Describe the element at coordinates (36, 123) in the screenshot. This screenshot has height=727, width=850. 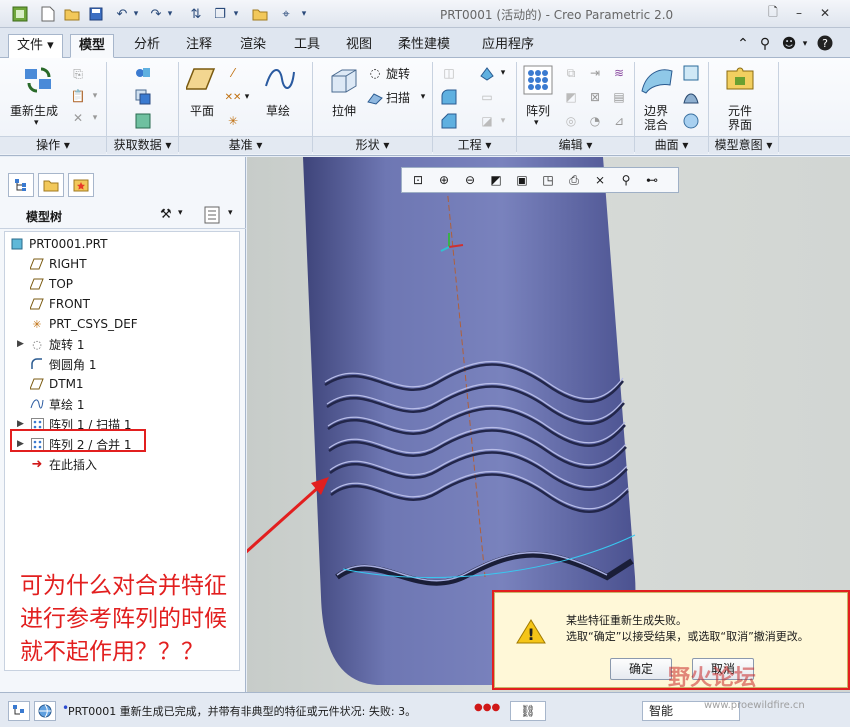
I see `regenerate-dropdown-icon: ▾` at that location.